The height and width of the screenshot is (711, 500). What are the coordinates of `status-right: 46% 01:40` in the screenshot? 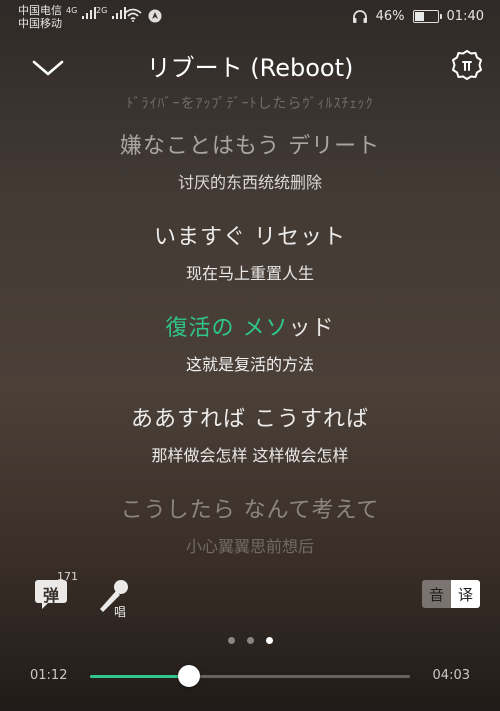 It's located at (418, 16).